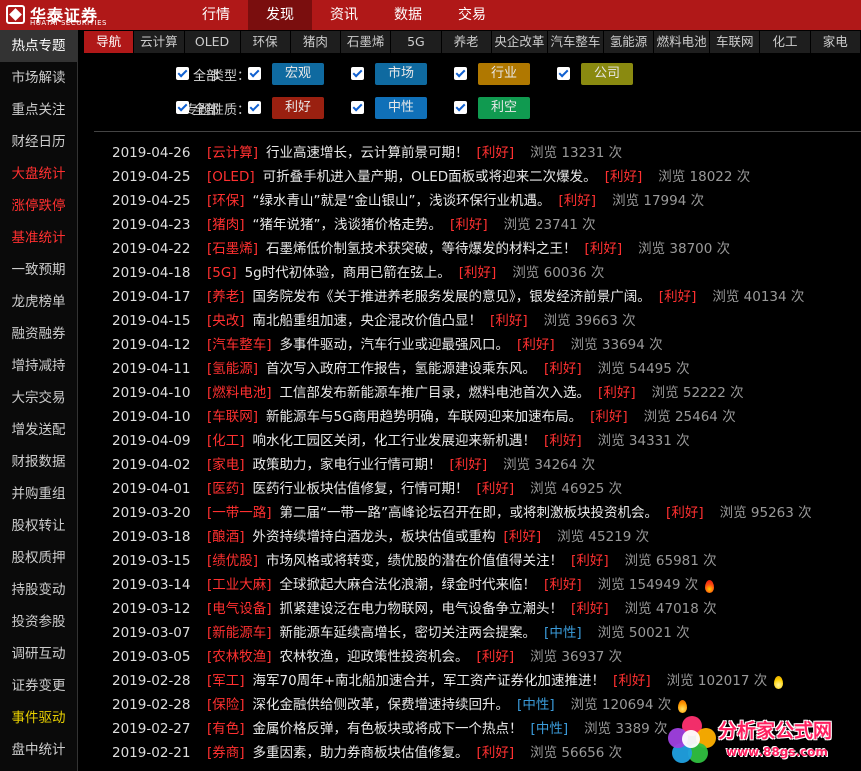  I want to click on news-tag: [石墨烯], so click(232, 249).